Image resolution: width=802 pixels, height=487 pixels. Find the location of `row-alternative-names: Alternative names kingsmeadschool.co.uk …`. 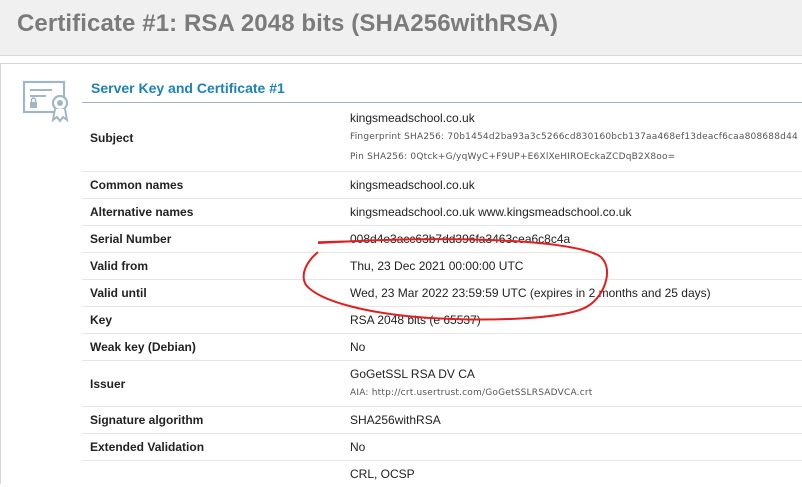

row-alternative-names: Alternative names kingsmeadschool.co.uk … is located at coordinates (442, 212).